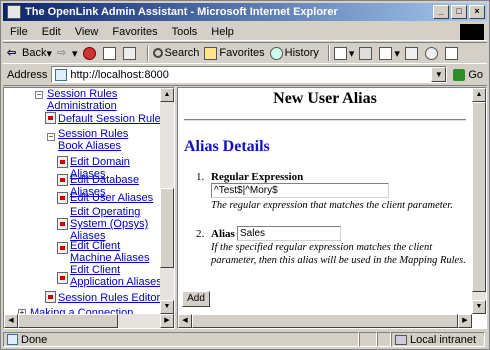 The width and height of the screenshot is (490, 350). I want to click on address-dropdown-button: ▼, so click(439, 74).